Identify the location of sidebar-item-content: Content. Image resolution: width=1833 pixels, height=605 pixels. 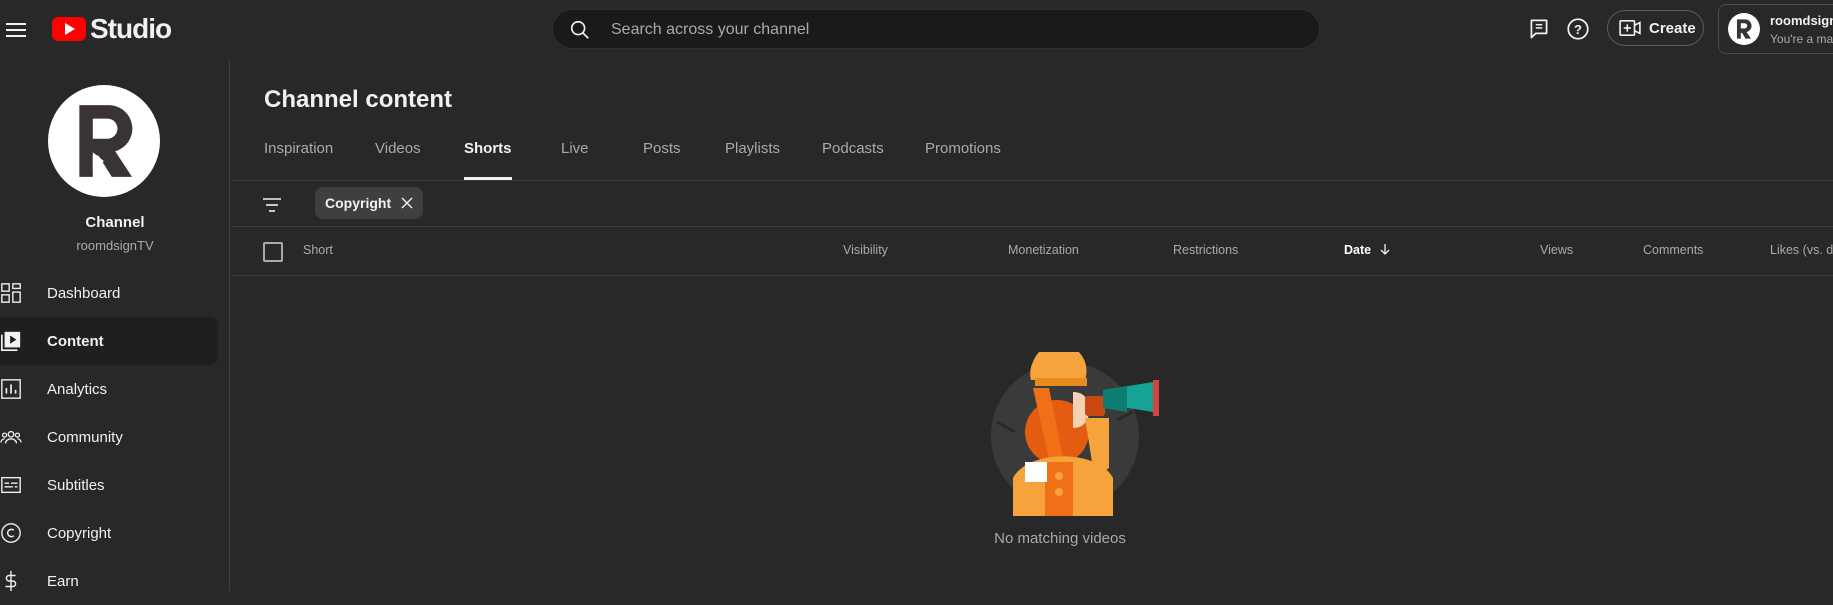
(109, 341).